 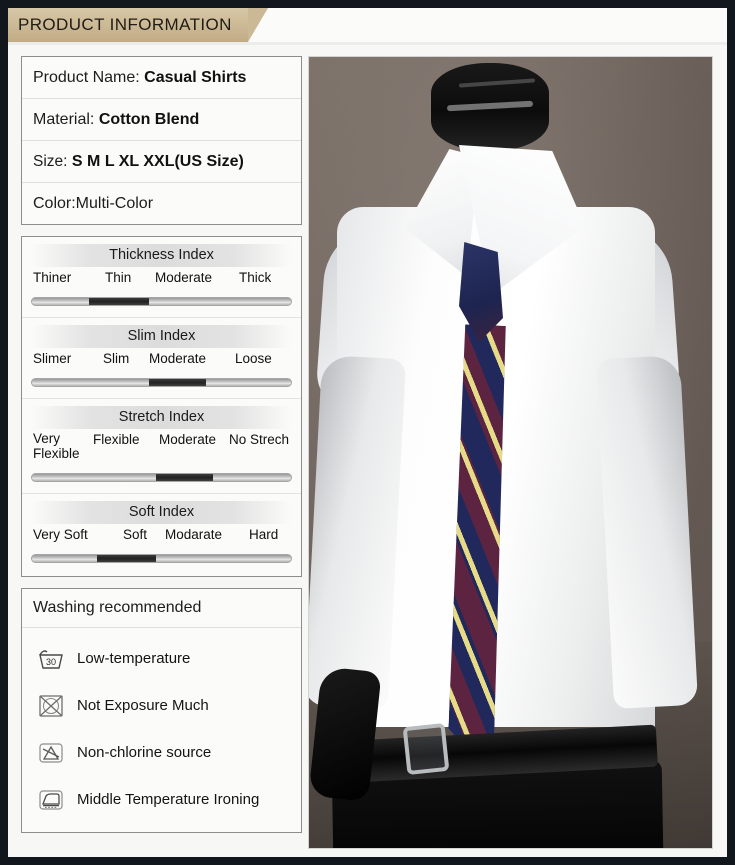 I want to click on index-slider-stretch, so click(x=161, y=477).